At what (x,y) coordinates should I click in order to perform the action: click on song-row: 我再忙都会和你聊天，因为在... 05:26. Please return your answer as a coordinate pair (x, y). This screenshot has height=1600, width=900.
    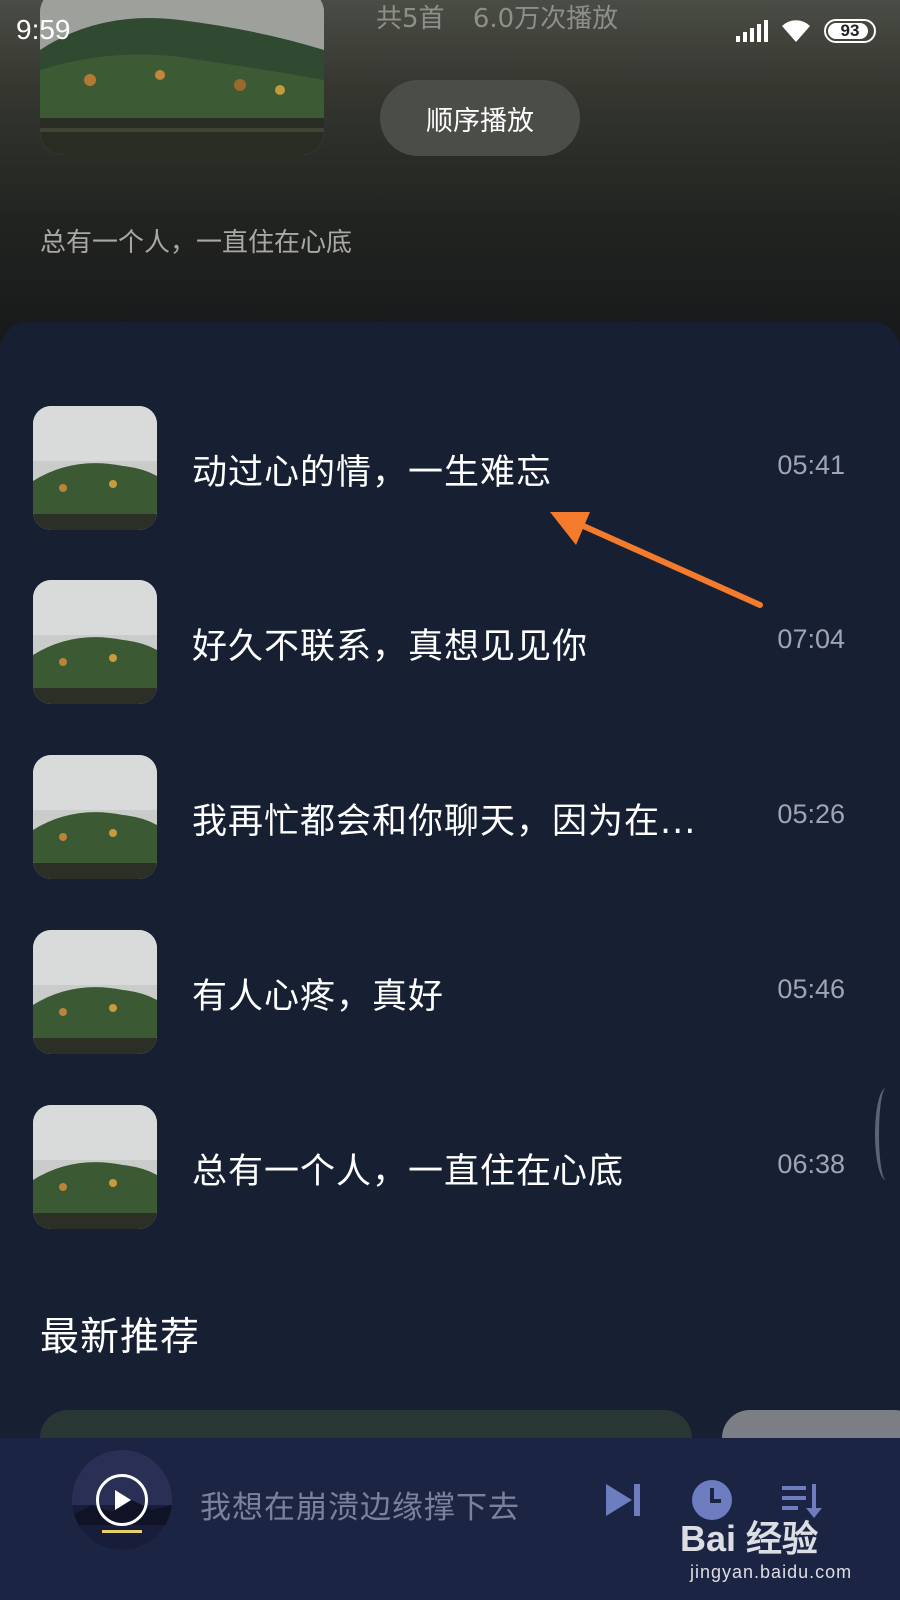
    Looking at the image, I should click on (450, 820).